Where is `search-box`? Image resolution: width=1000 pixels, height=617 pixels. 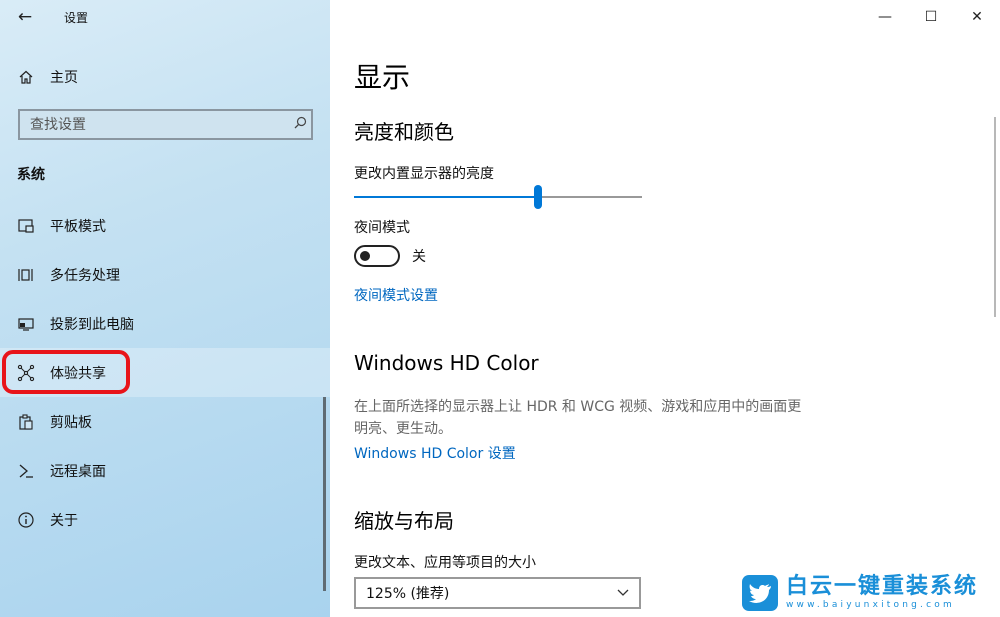 search-box is located at coordinates (165, 124).